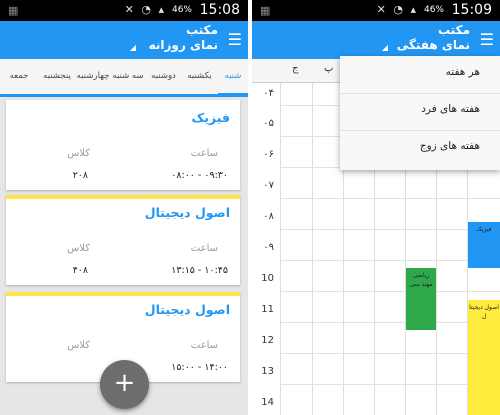  I want to click on hour-label: ۰۶, so click(268, 154).